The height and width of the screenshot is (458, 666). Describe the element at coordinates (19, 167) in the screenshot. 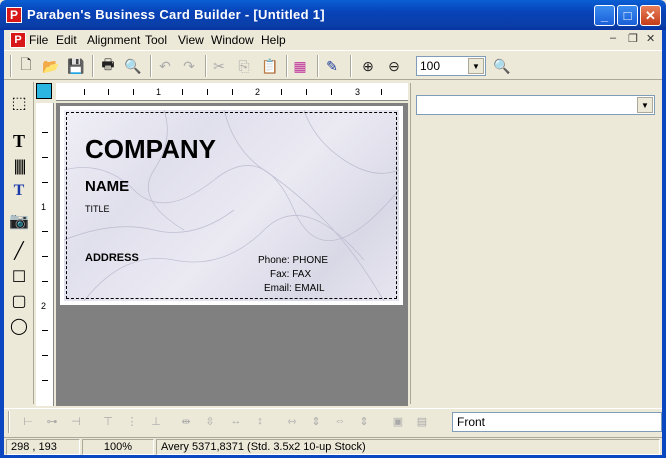

I see `barcode-tool-icon: |||||` at that location.